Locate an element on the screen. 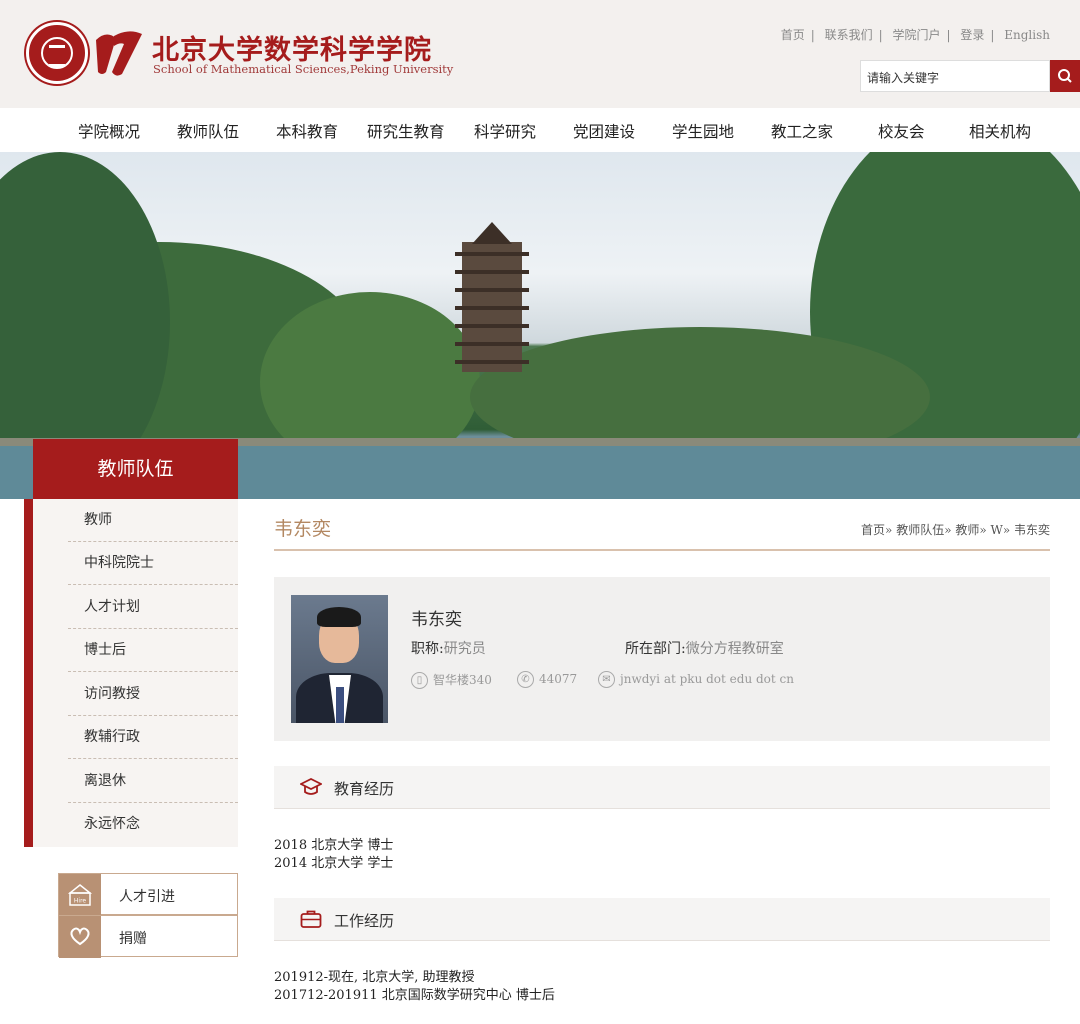 The image size is (1080, 1024). search-input: 请输入关键字 is located at coordinates (955, 76).